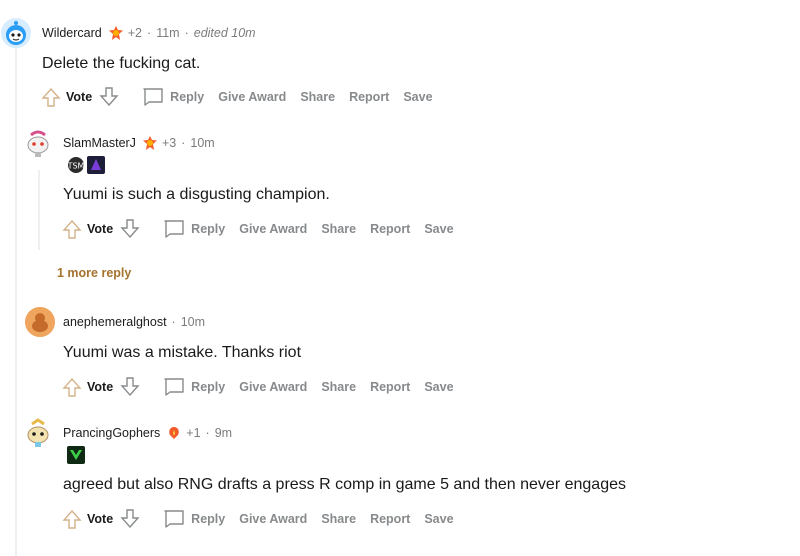 This screenshot has width=800, height=556. Describe the element at coordinates (167, 33) in the screenshot. I see `timestamp: 11m` at that location.